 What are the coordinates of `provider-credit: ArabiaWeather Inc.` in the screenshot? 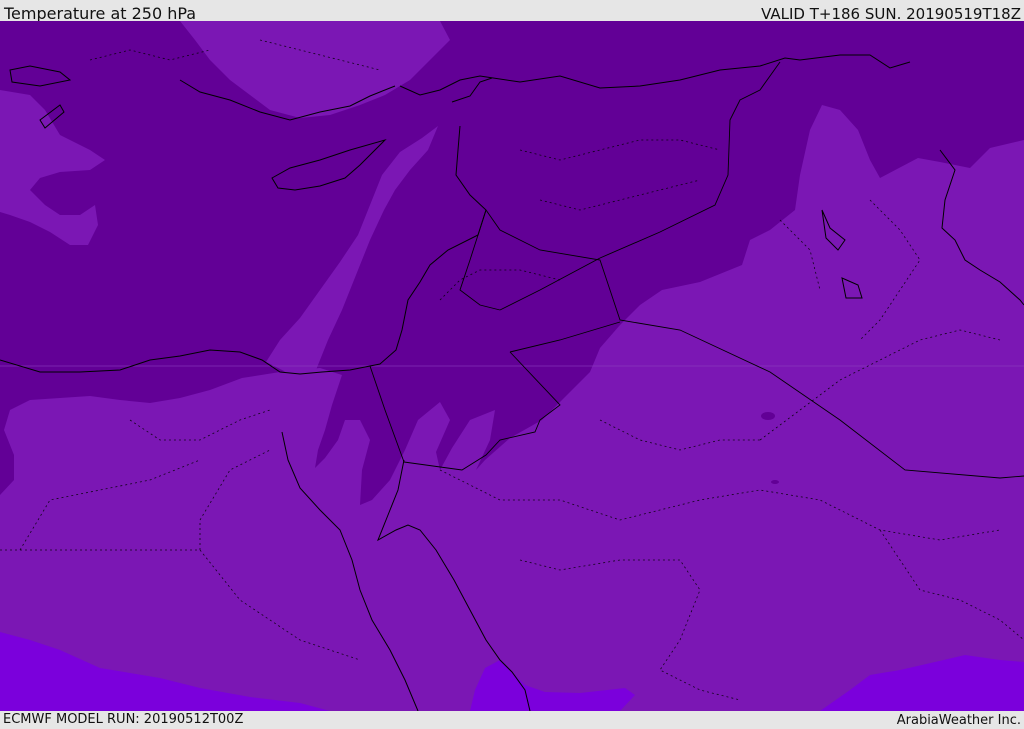 It's located at (958, 720).